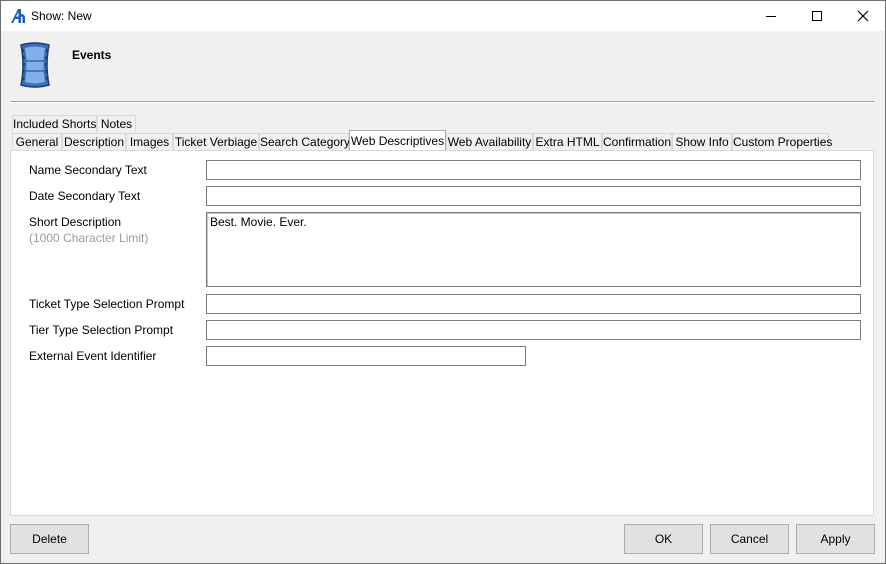 This screenshot has height=564, width=886. I want to click on window-title: Show: New, so click(61, 16).